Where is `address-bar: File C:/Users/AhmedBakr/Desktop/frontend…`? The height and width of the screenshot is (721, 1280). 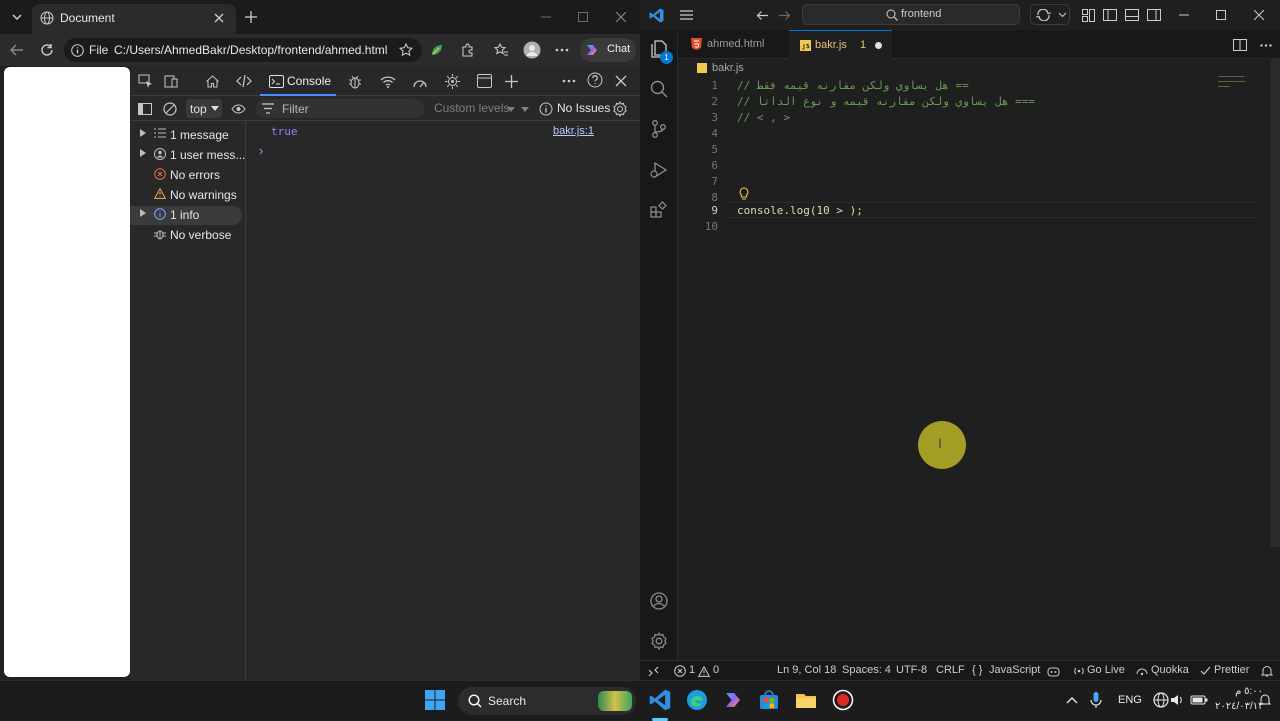 address-bar: File C:/Users/AhmedBakr/Desktop/frontend… is located at coordinates (243, 50).